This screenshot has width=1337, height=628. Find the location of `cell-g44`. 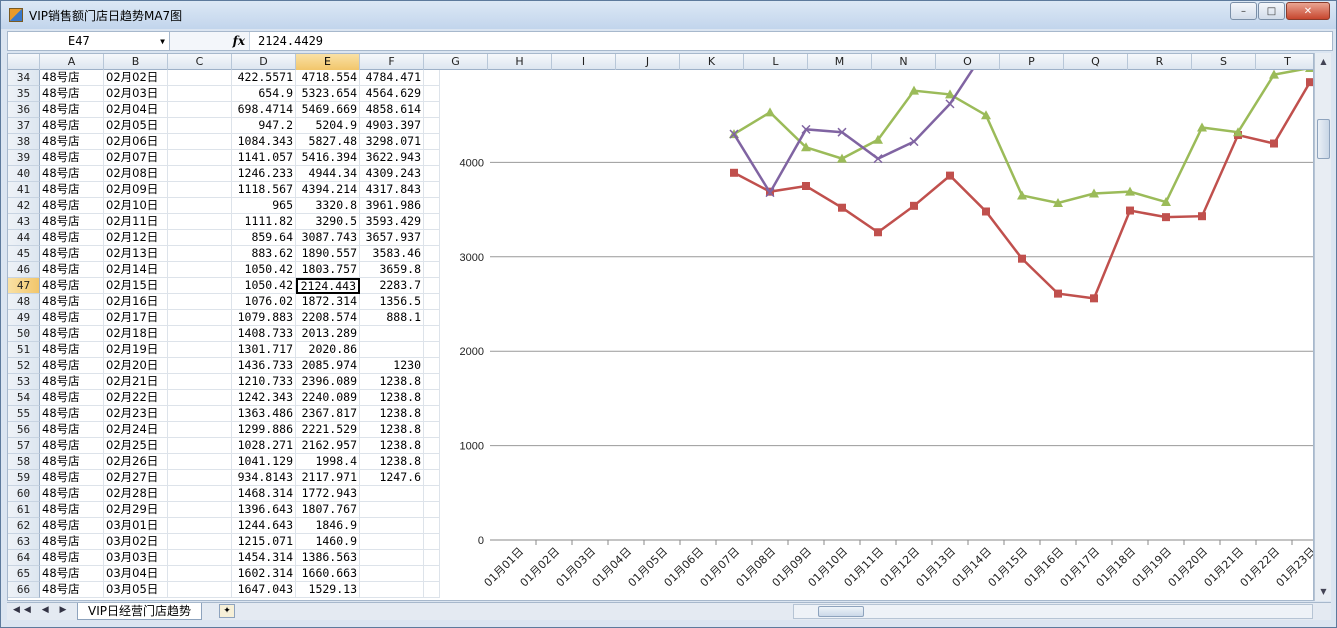

cell-g44 is located at coordinates (432, 238).